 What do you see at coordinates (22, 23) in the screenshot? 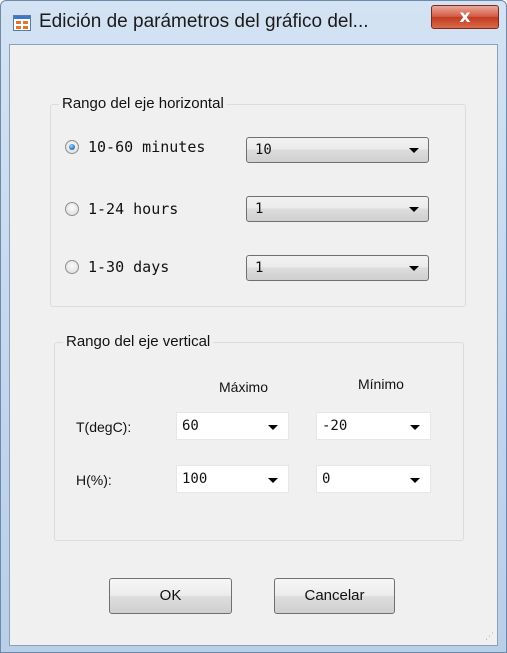
I see `app-window-icon` at bounding box center [22, 23].